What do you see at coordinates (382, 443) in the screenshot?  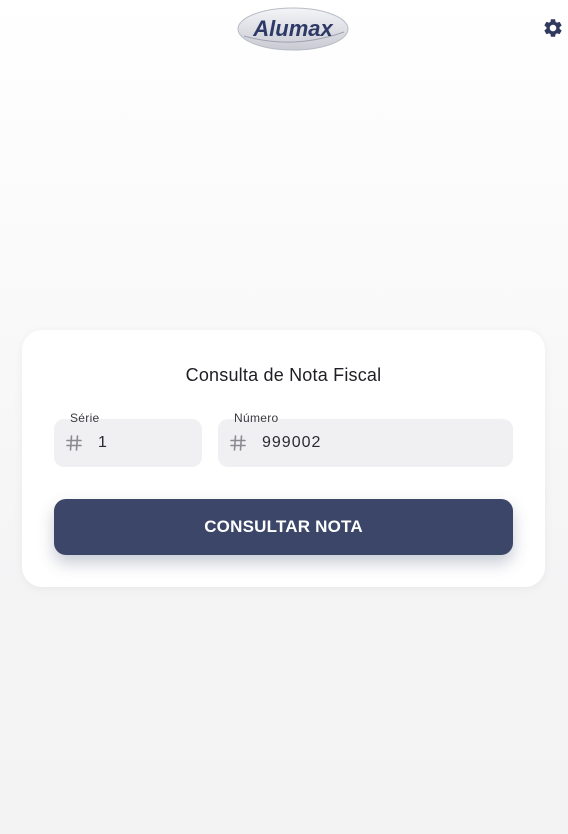 I see `numero-input` at bounding box center [382, 443].